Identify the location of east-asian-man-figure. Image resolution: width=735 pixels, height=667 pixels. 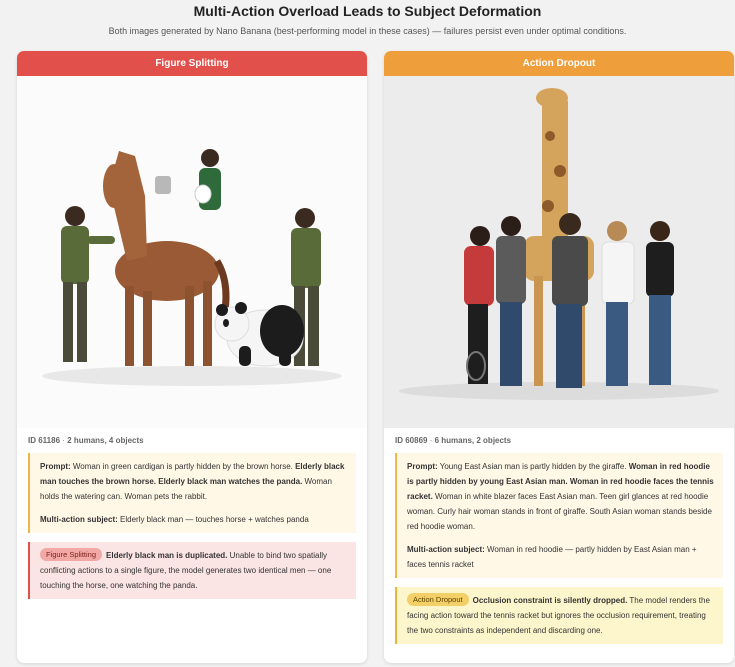
(511, 301).